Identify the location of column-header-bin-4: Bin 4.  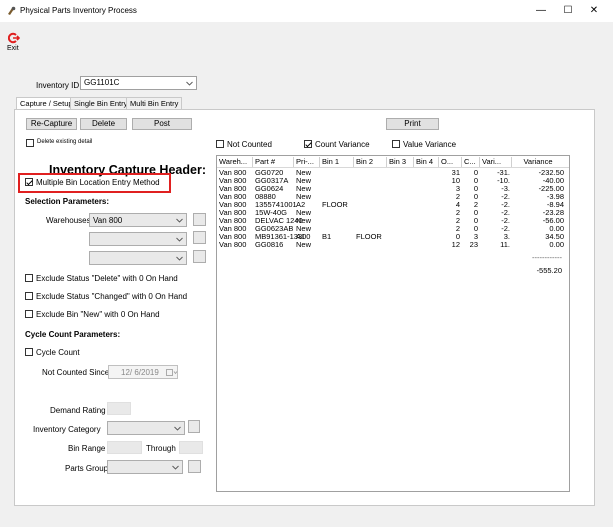
(426, 162).